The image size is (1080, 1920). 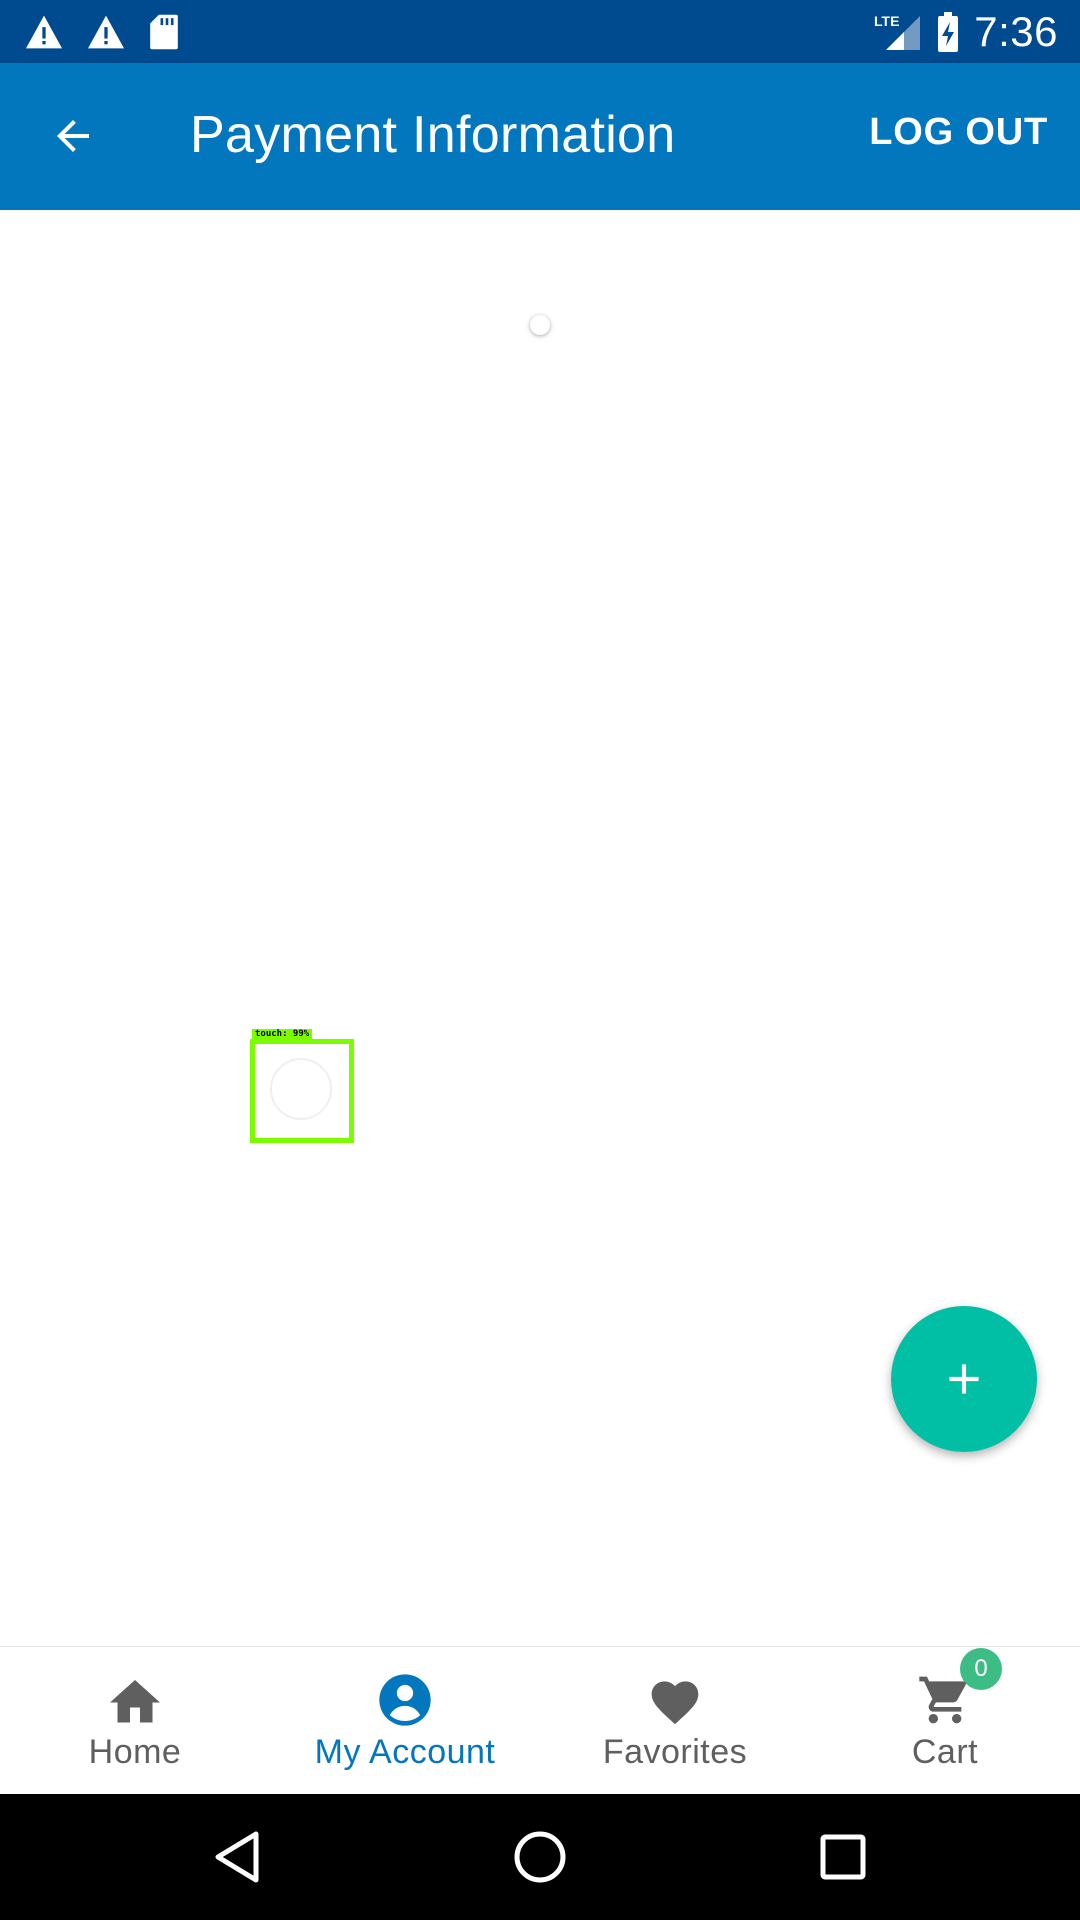 What do you see at coordinates (958, 132) in the screenshot?
I see `logout-button: LOG OUT` at bounding box center [958, 132].